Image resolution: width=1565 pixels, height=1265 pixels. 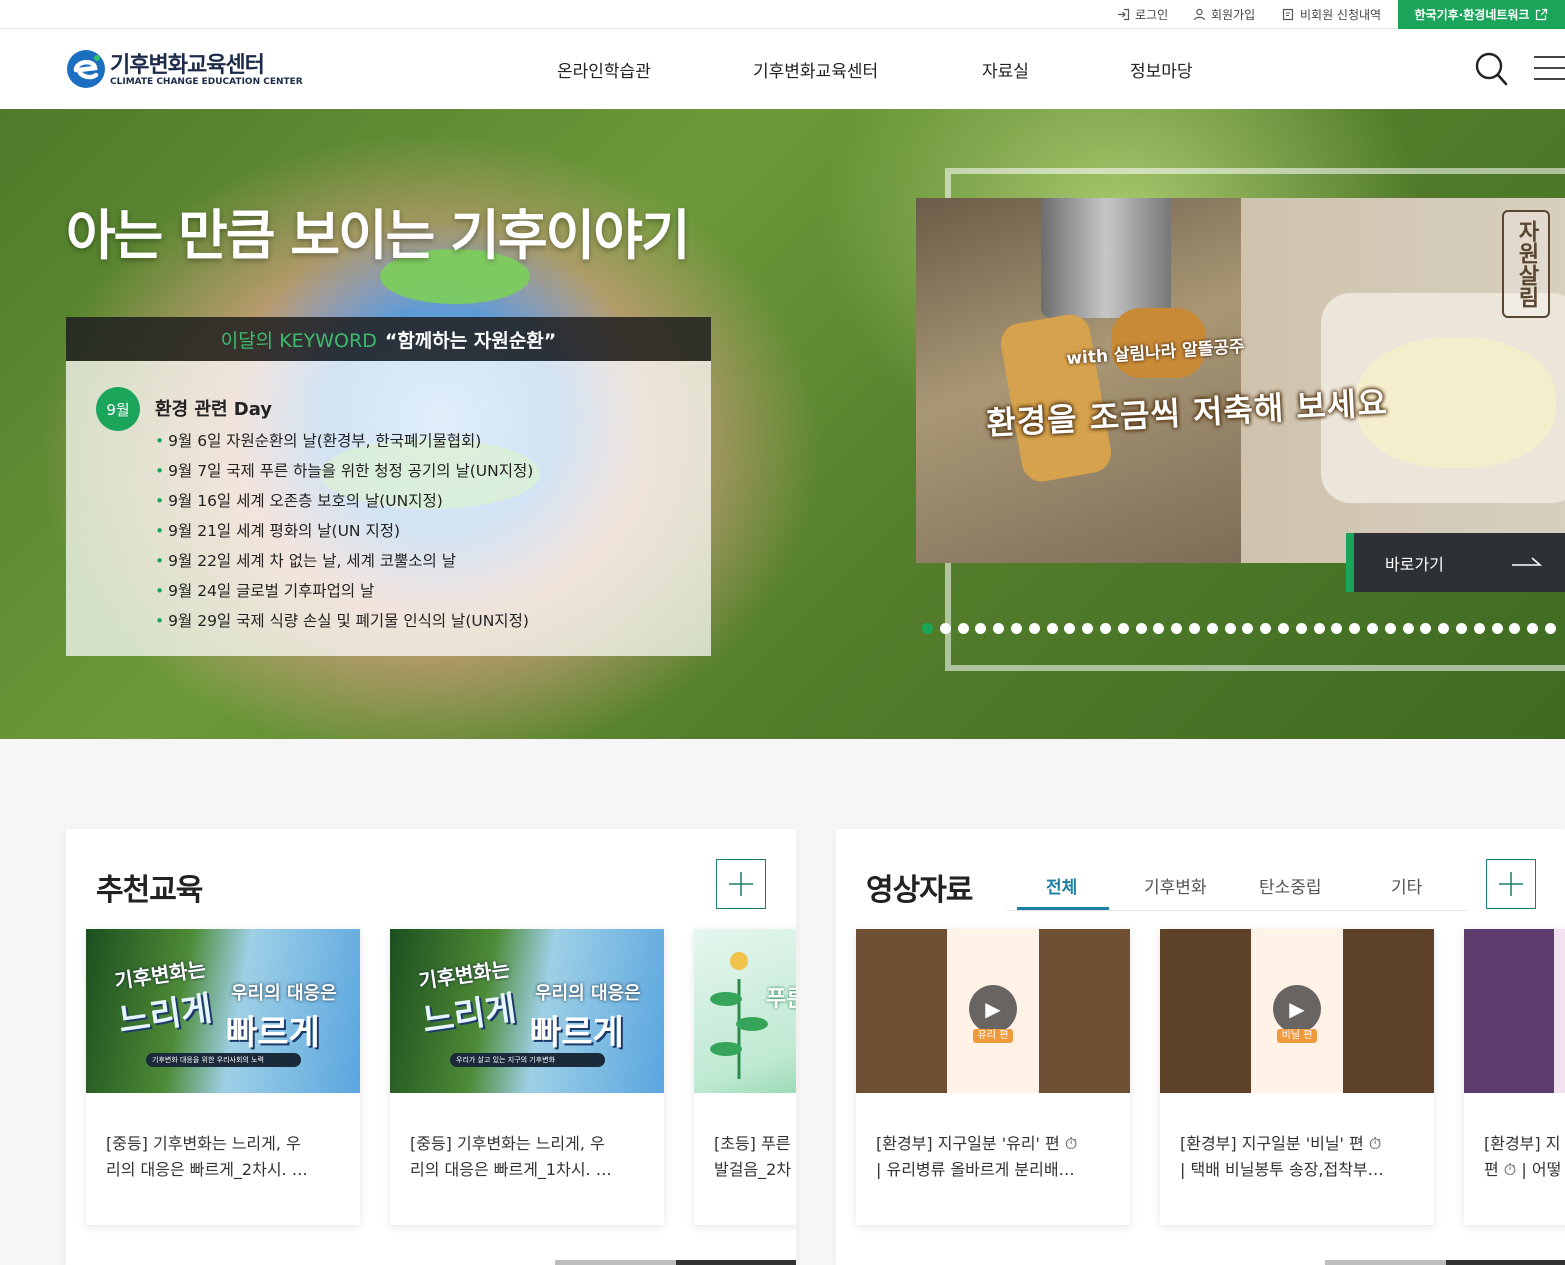 I want to click on external-link-icon, so click(x=1542, y=14).